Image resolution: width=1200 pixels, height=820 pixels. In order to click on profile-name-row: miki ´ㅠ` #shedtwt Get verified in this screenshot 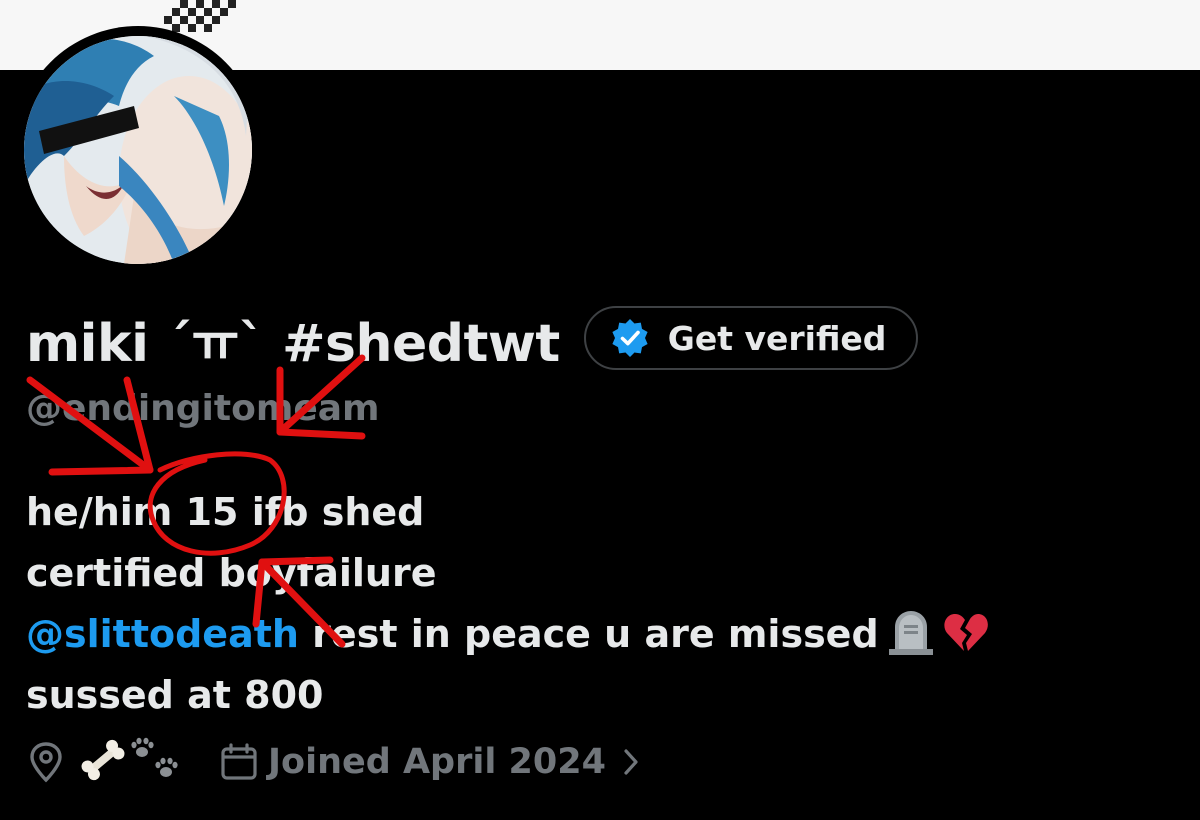, I will do `click(472, 339)`.